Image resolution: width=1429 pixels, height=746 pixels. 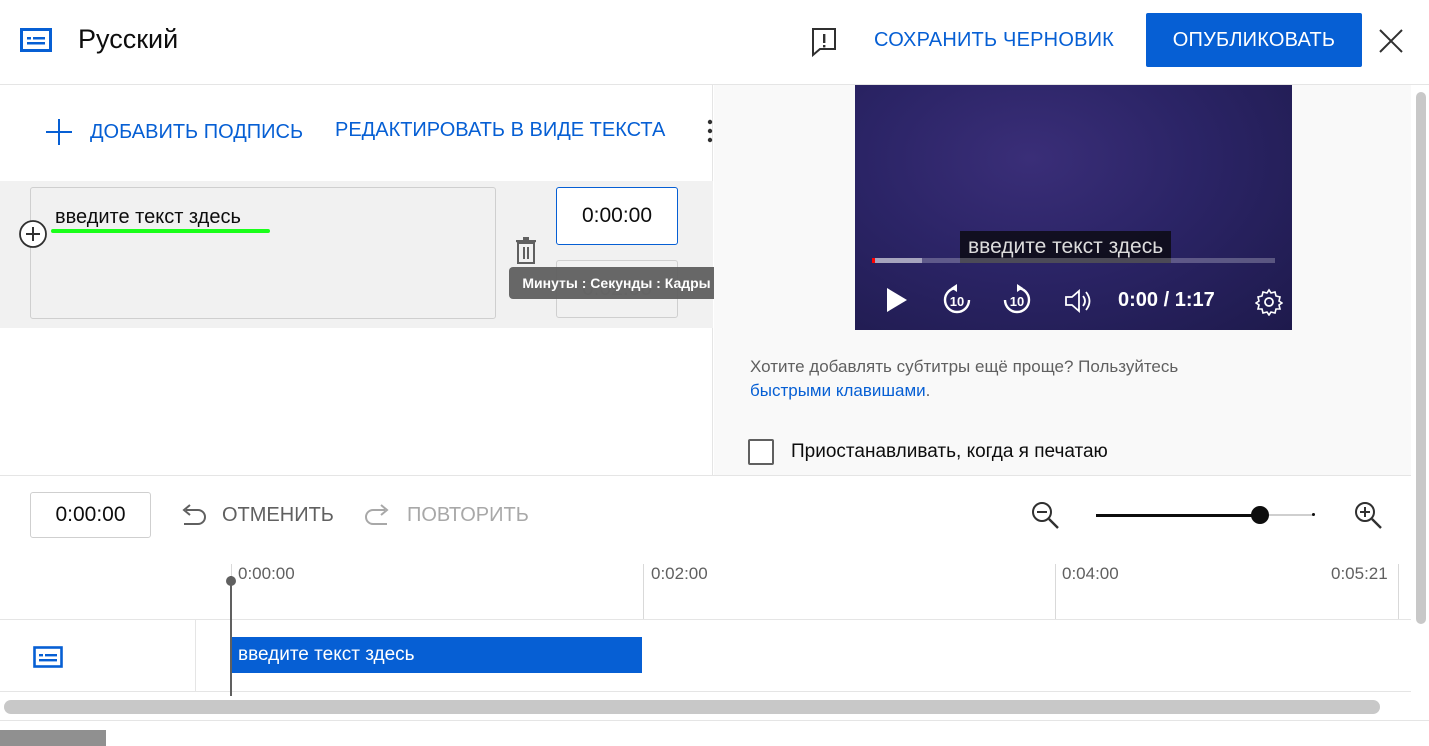 What do you see at coordinates (1313, 514) in the screenshot?
I see `zoom-slider-end` at bounding box center [1313, 514].